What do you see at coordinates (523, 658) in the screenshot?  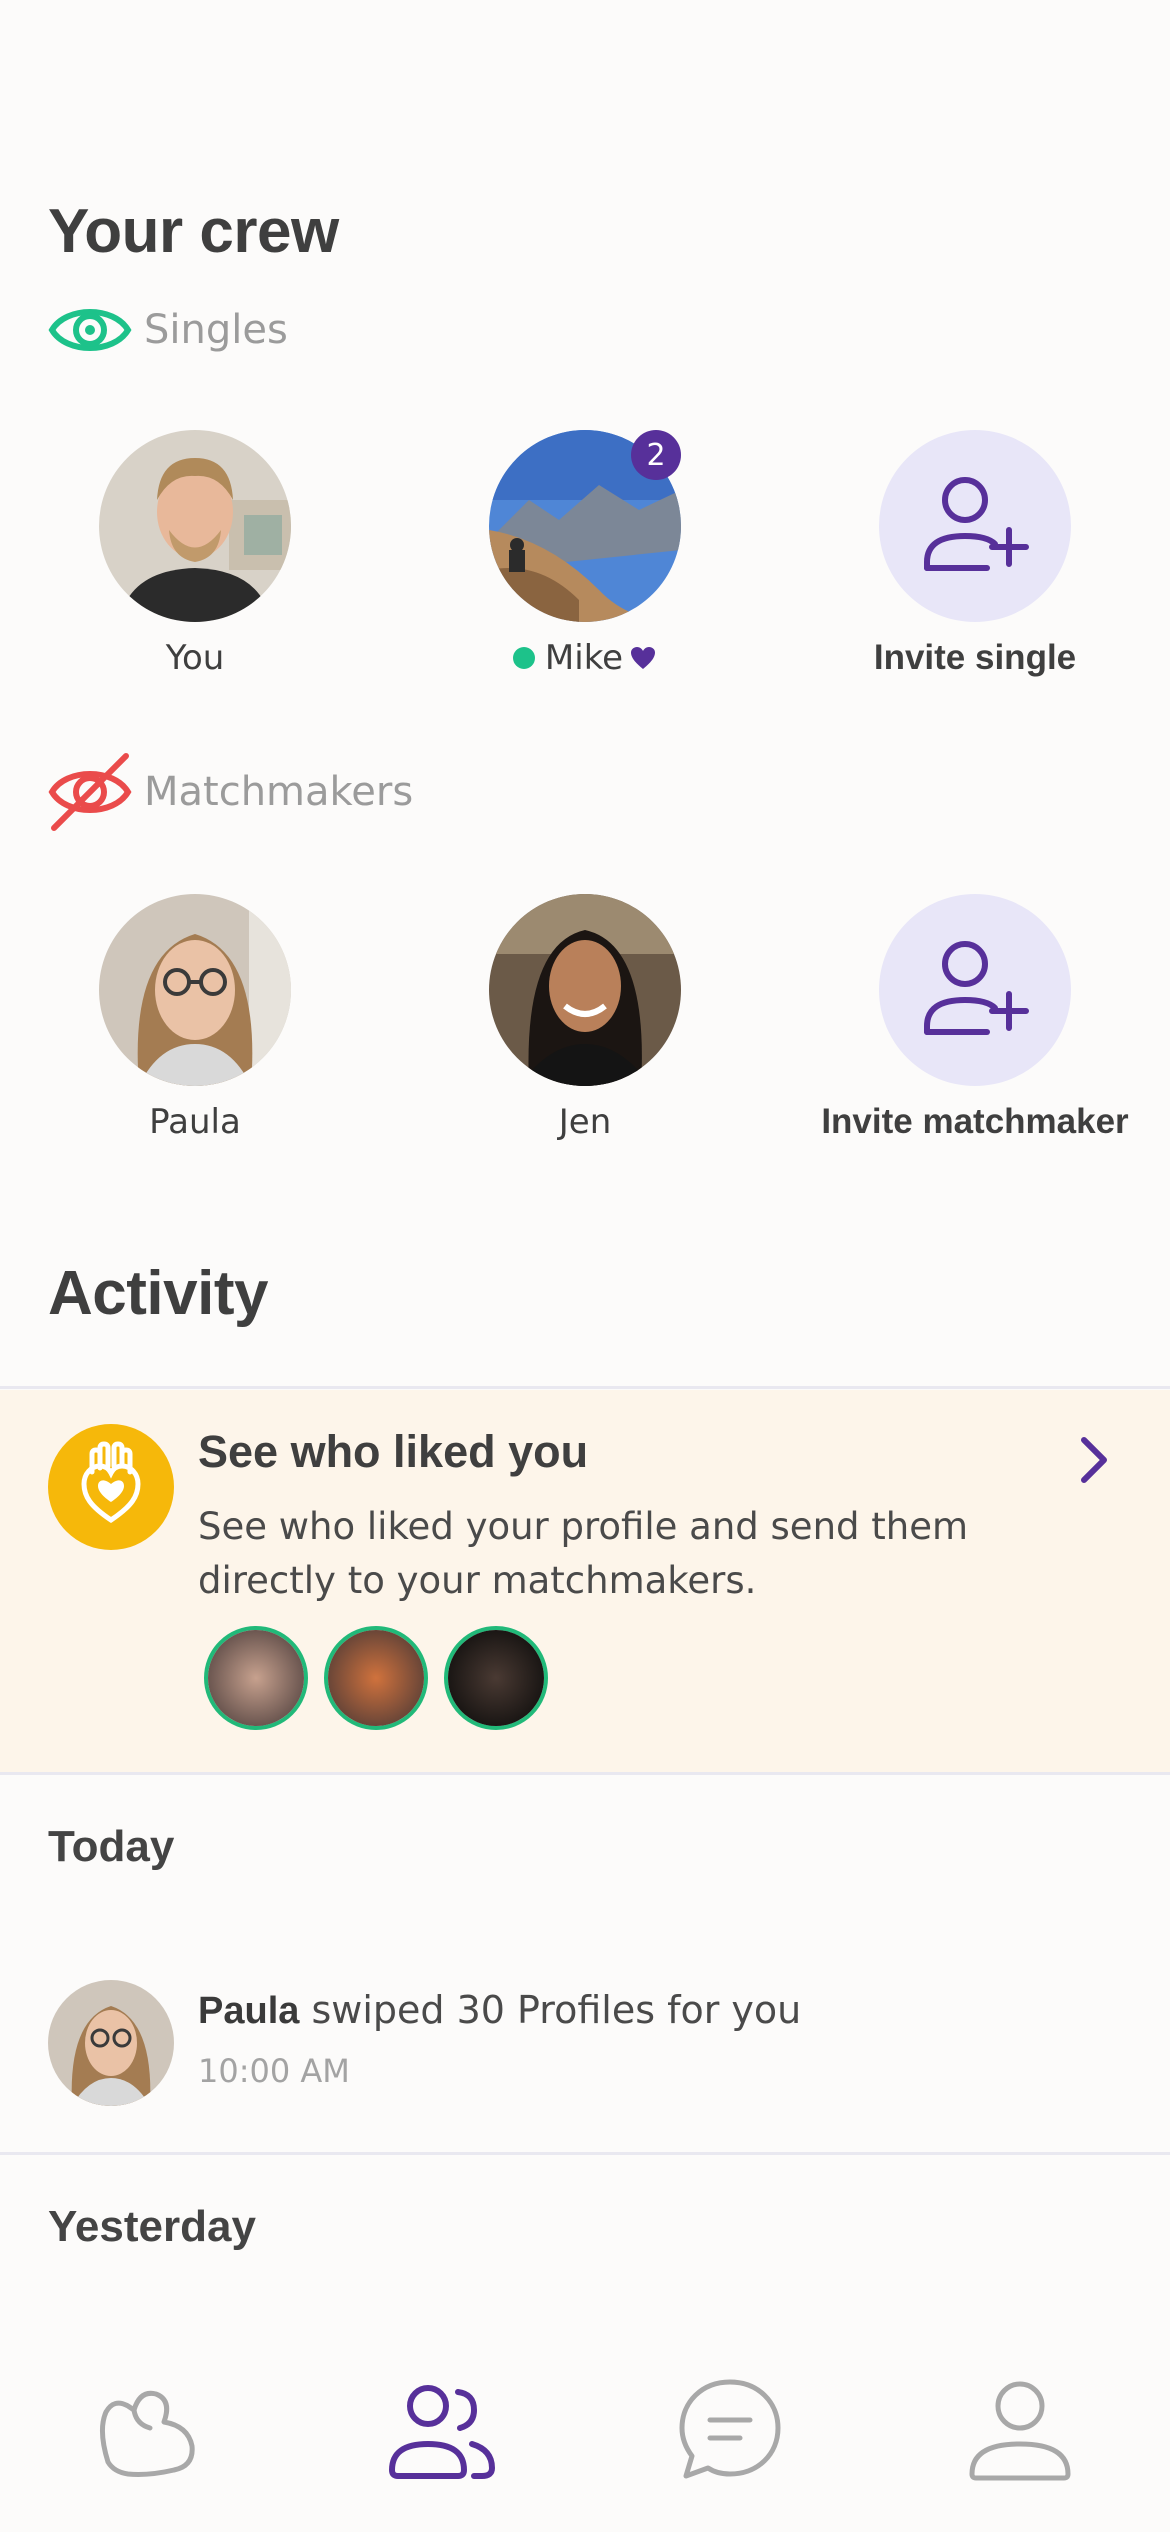 I see `online-status-dot` at bounding box center [523, 658].